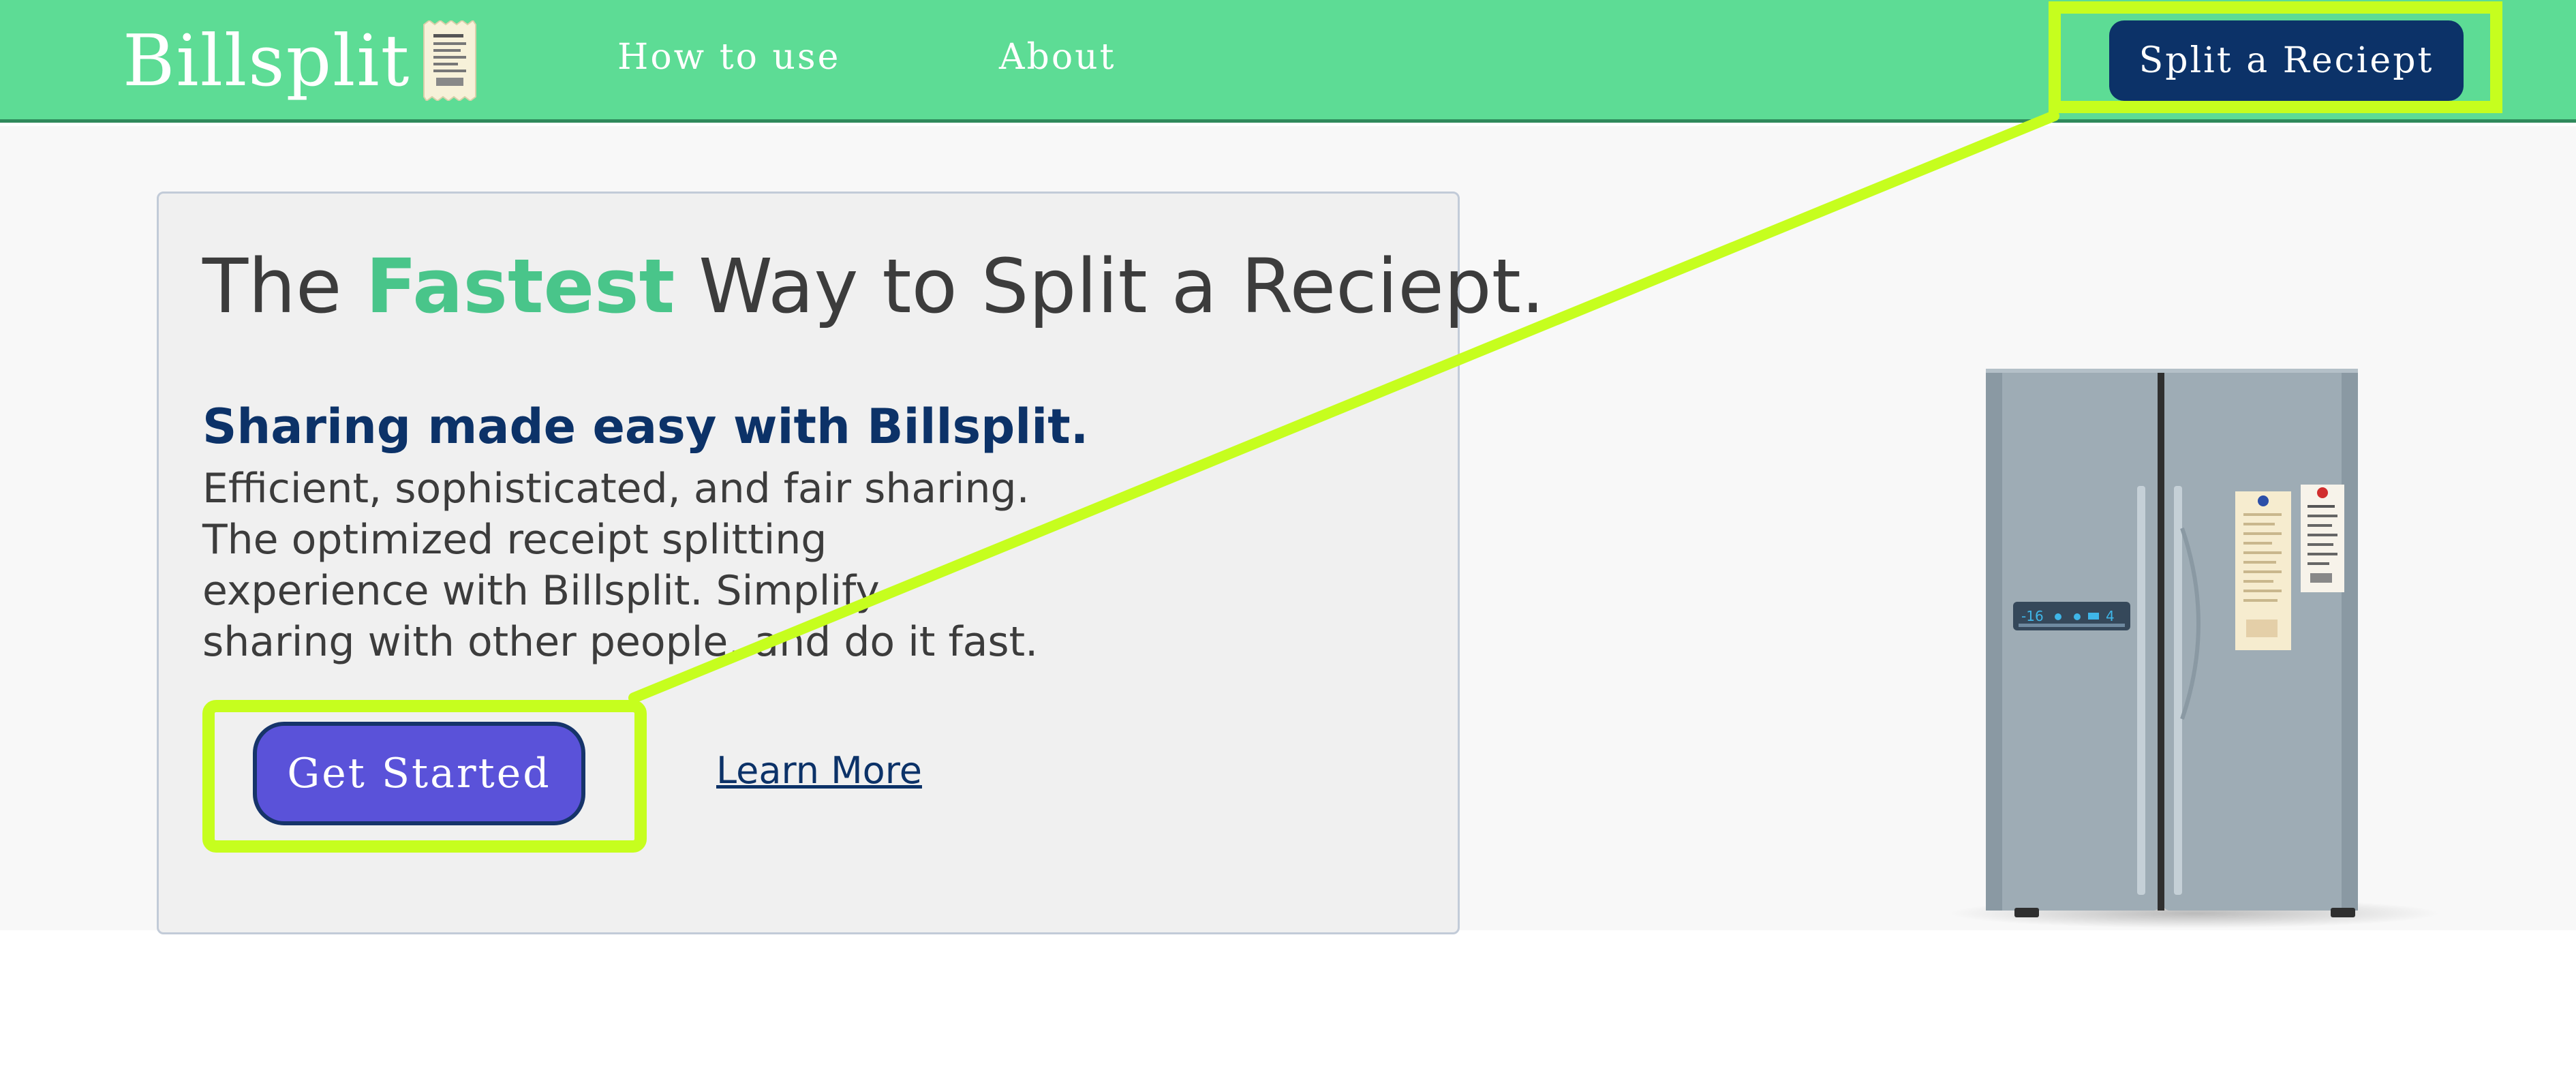 The image size is (2576, 1085). I want to click on hero-subheading: Sharing made easy with Billsplit., so click(645, 427).